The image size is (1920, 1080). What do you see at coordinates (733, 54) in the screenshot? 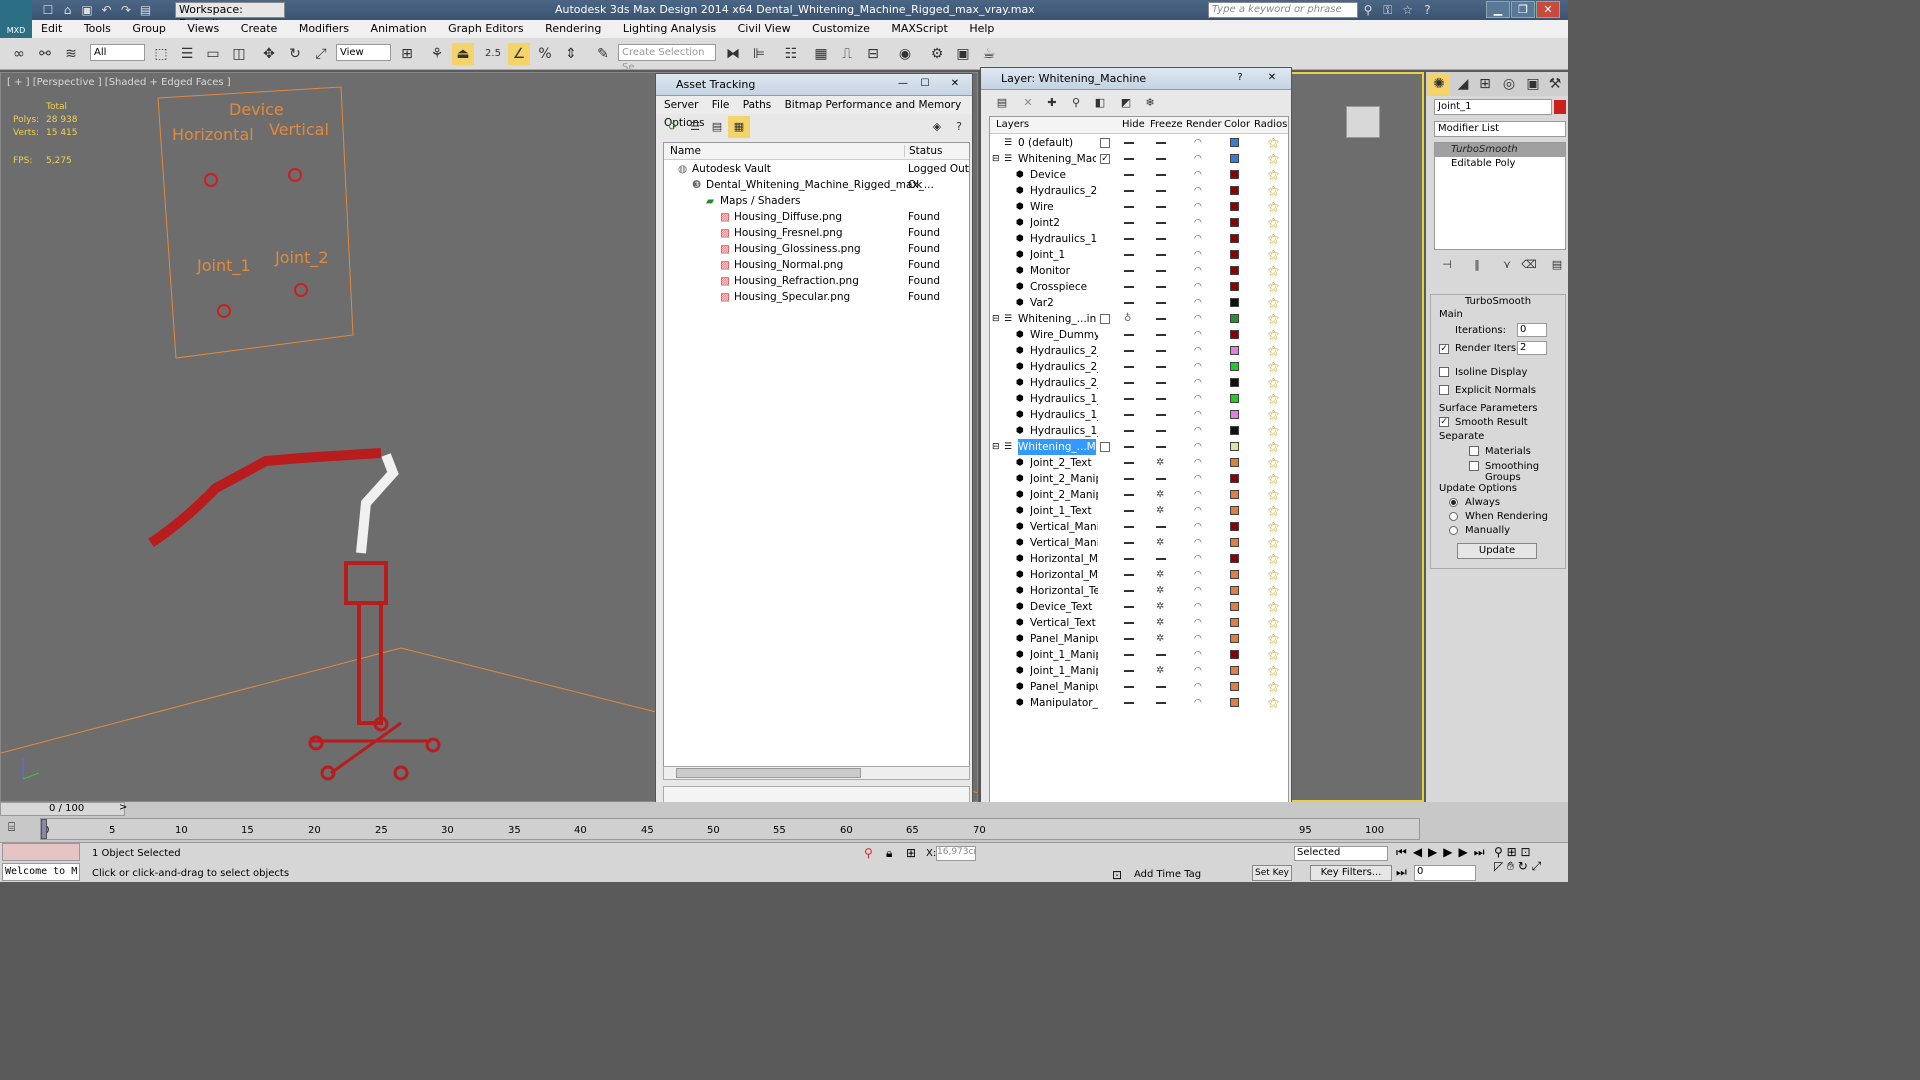
I see `mirror-icon: ⧓` at bounding box center [733, 54].